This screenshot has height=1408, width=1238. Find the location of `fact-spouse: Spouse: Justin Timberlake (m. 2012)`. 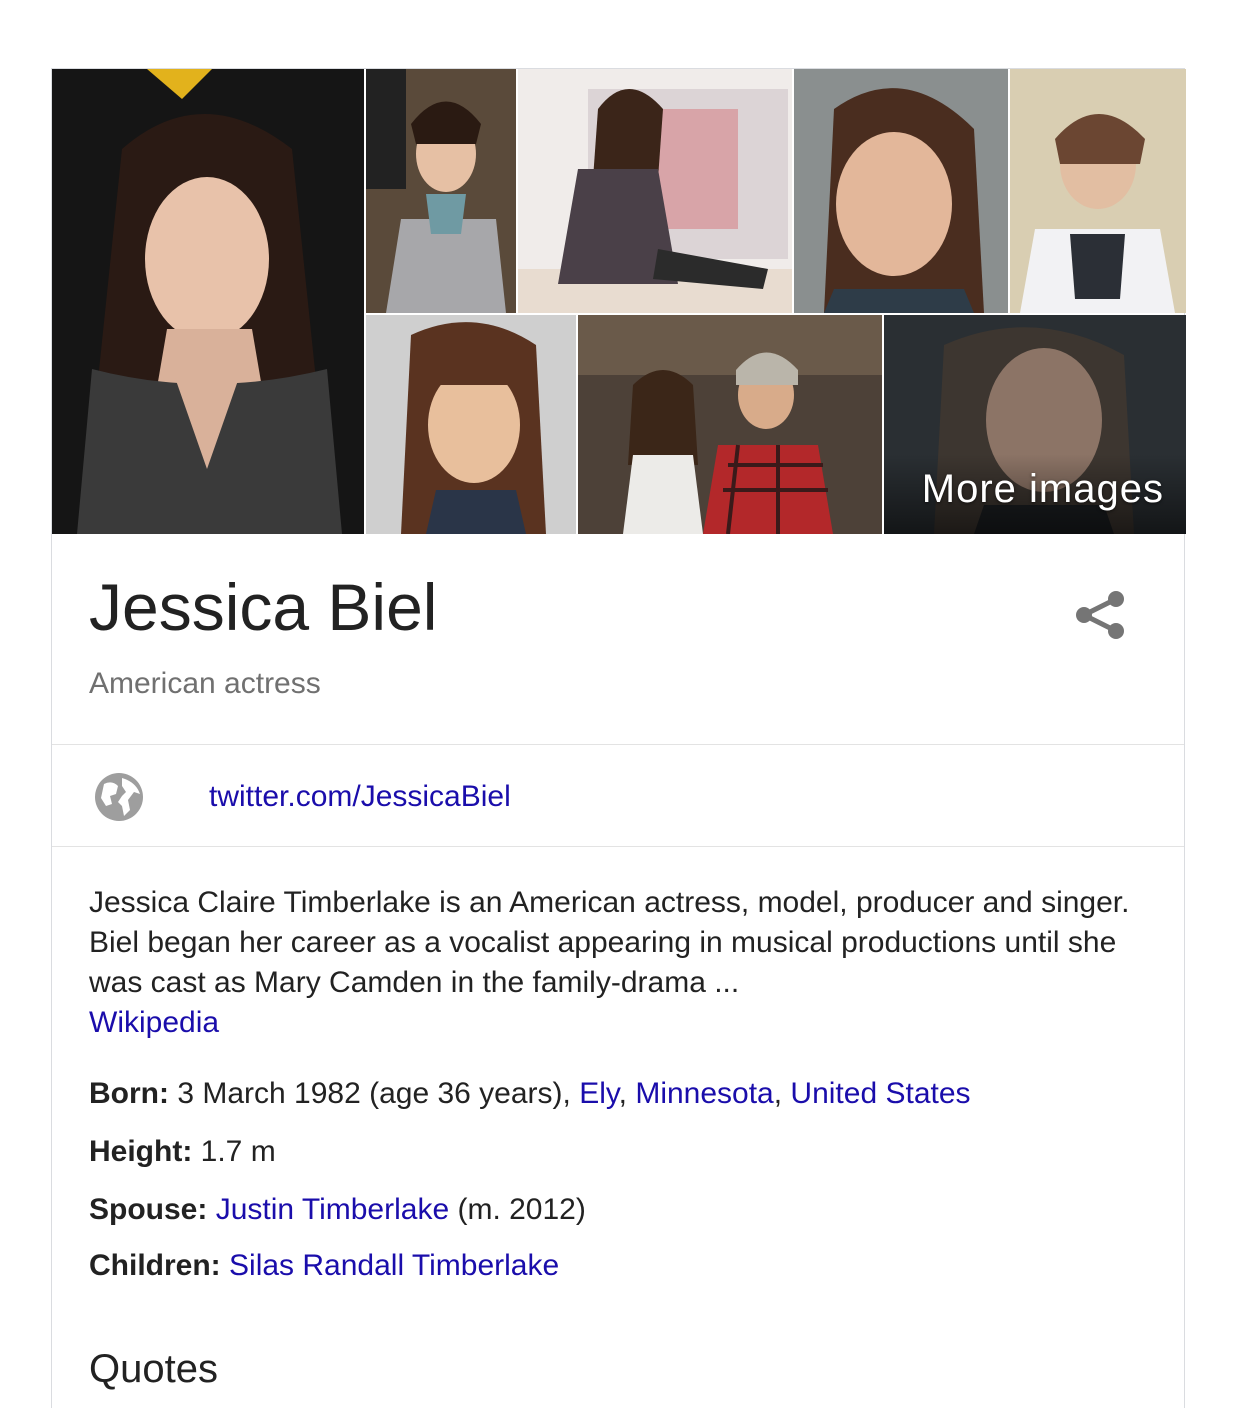

fact-spouse: Spouse: Justin Timberlake (m. 2012) is located at coordinates (337, 1210).